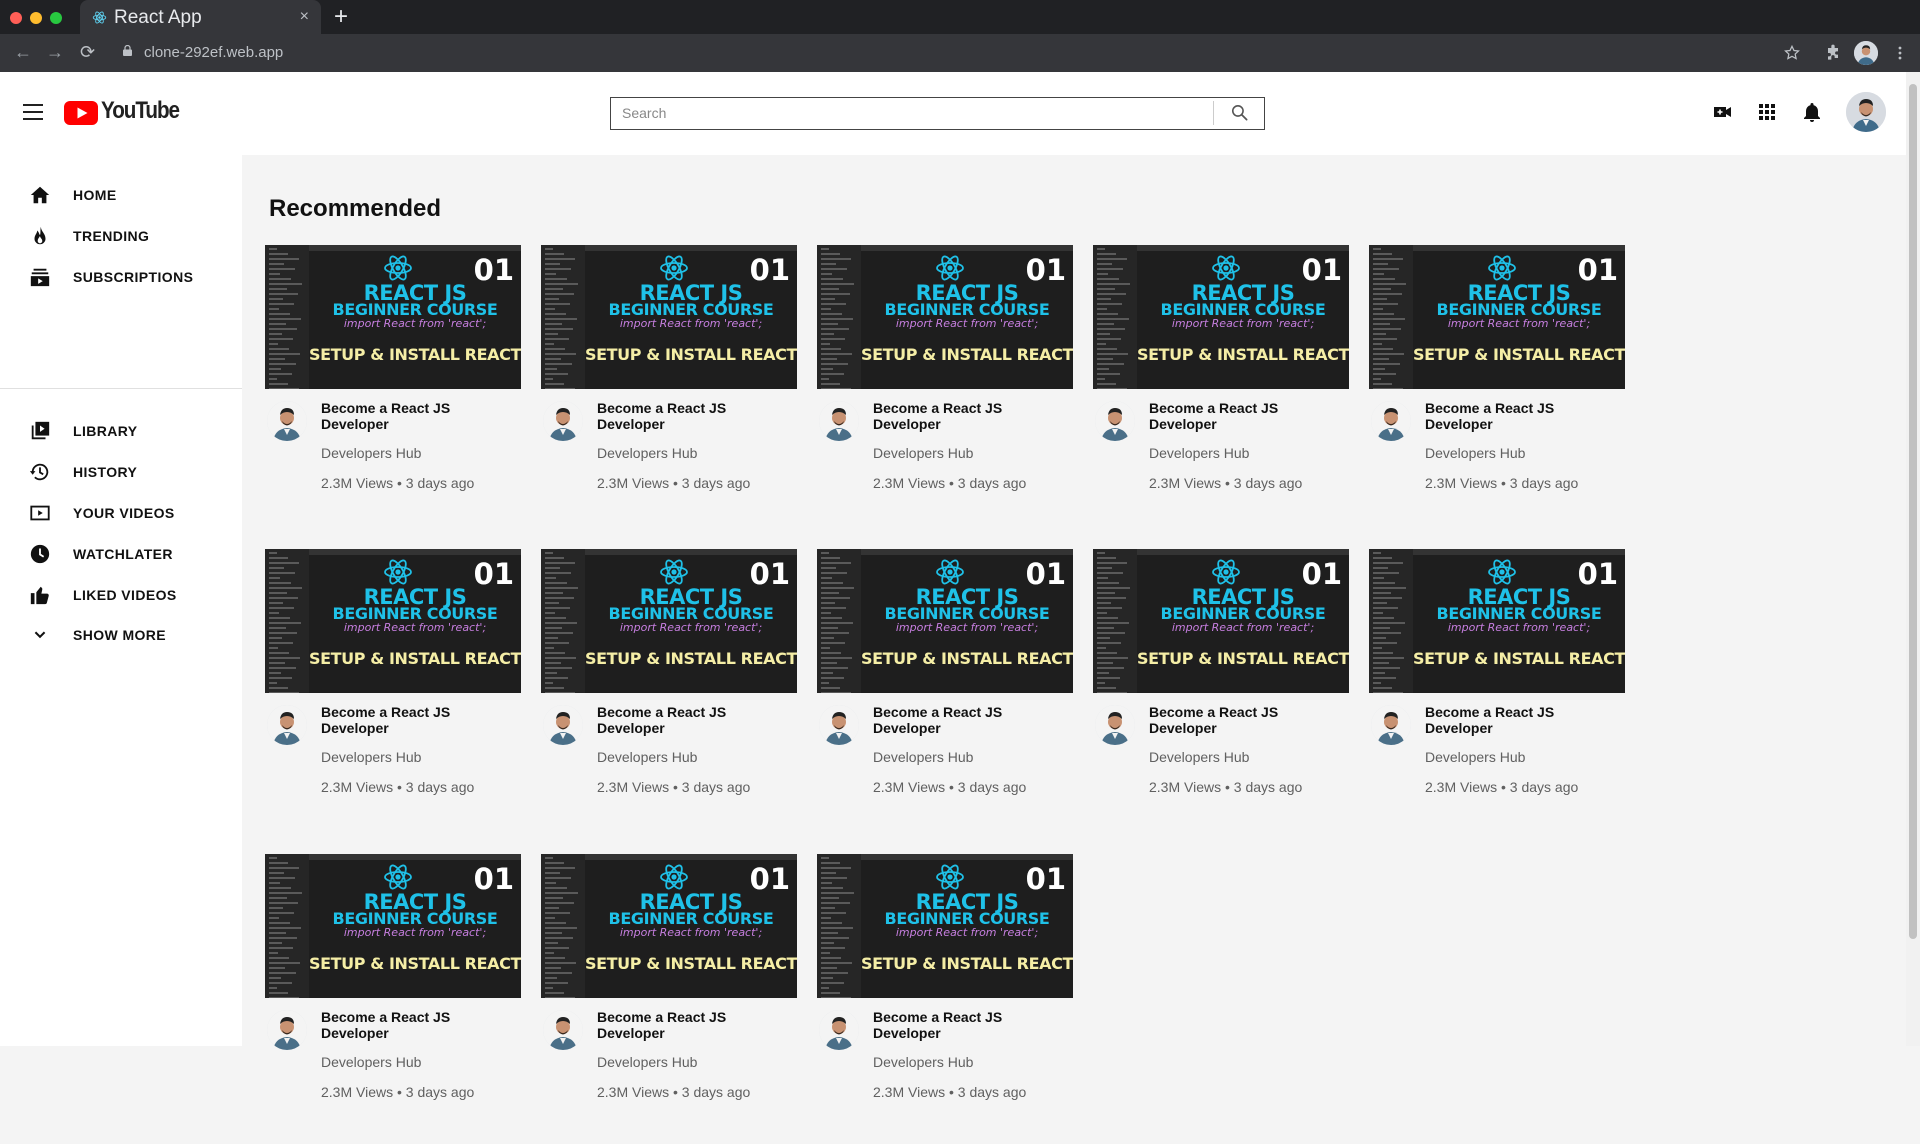  Describe the element at coordinates (140, 111) in the screenshot. I see `youtube-logo-text: YouTube` at that location.